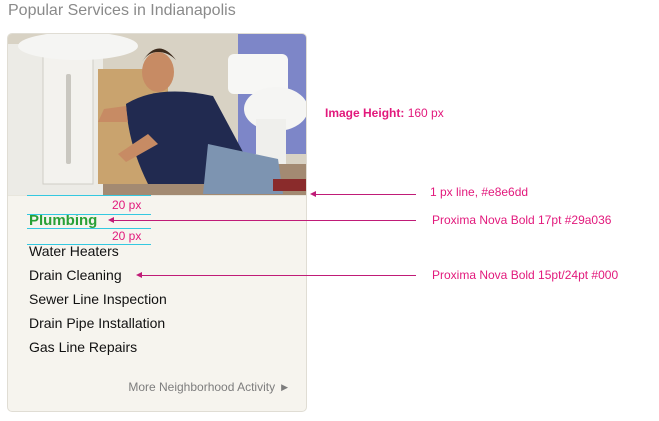 Image resolution: width=659 pixels, height=421 pixels. I want to click on image-height-label: Image Height:, so click(365, 113).